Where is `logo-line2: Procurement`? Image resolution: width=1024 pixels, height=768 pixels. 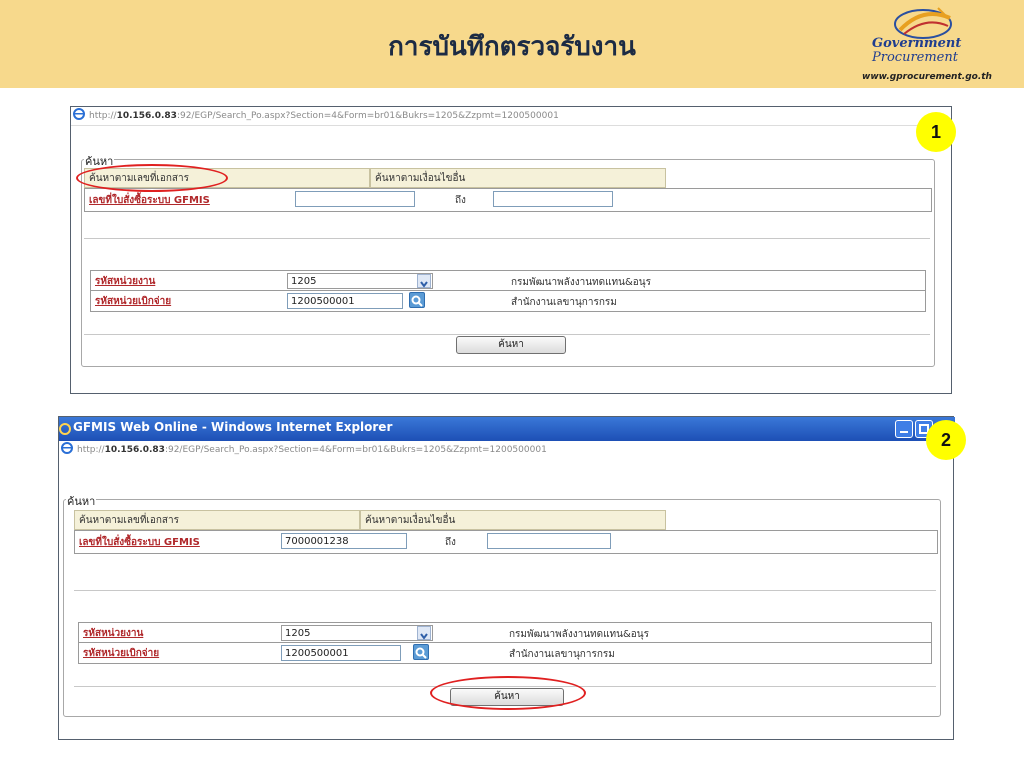
logo-line2: Procurement is located at coordinates (915, 57).